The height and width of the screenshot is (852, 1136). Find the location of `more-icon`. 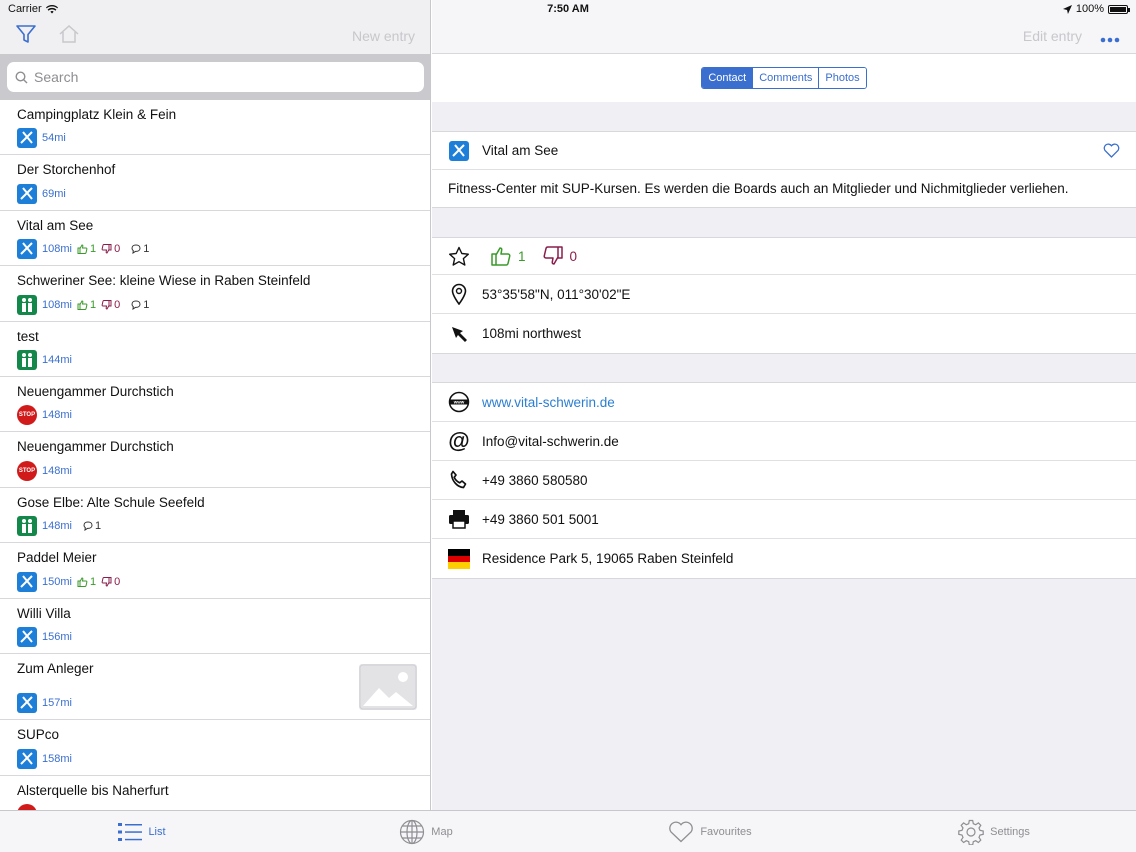

more-icon is located at coordinates (1110, 40).